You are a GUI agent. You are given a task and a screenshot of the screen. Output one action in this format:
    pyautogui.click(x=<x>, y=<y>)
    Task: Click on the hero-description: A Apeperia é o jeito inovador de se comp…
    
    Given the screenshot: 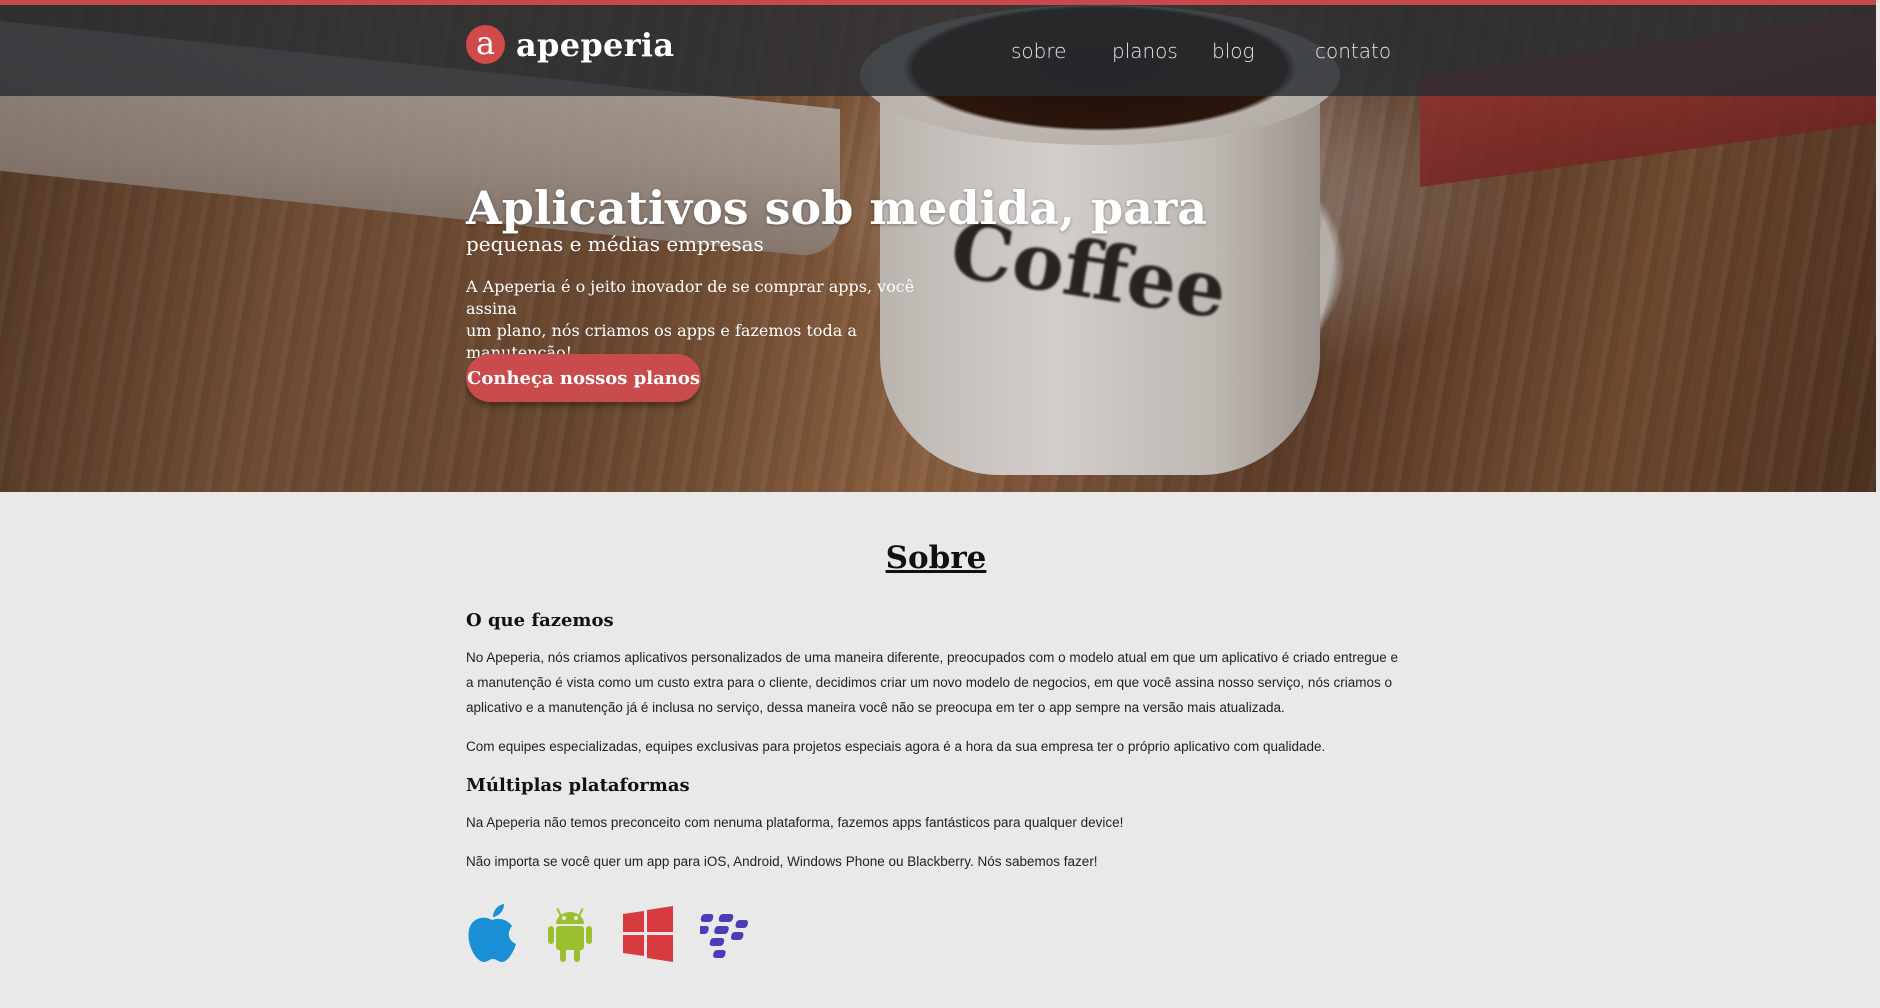 What is the action you would take?
    pyautogui.click(x=716, y=320)
    